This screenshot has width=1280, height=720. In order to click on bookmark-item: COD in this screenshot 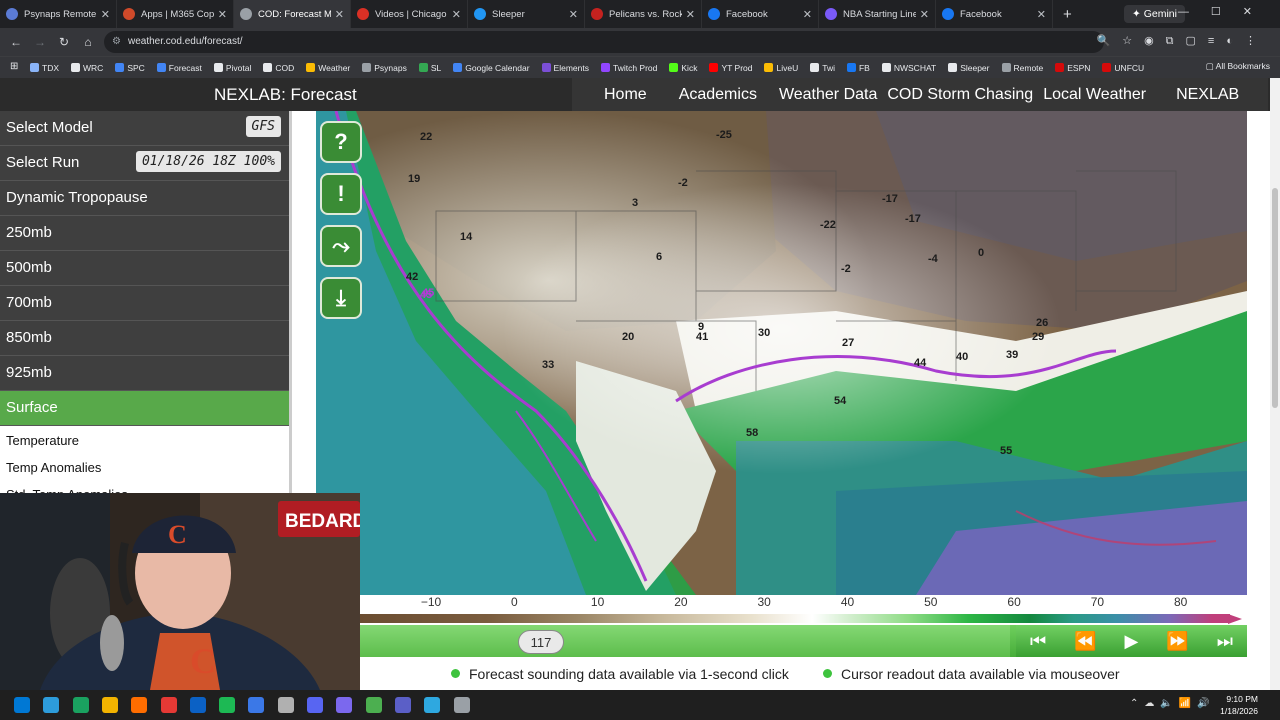, I will do `click(278, 68)`.